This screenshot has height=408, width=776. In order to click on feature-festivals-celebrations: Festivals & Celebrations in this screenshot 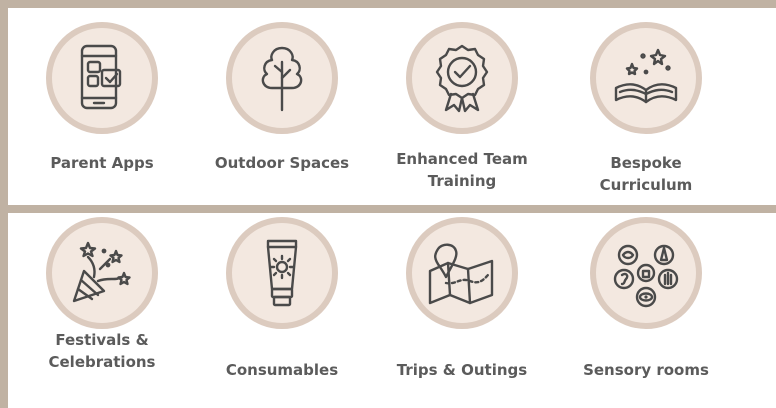, I will do `click(102, 310)`.